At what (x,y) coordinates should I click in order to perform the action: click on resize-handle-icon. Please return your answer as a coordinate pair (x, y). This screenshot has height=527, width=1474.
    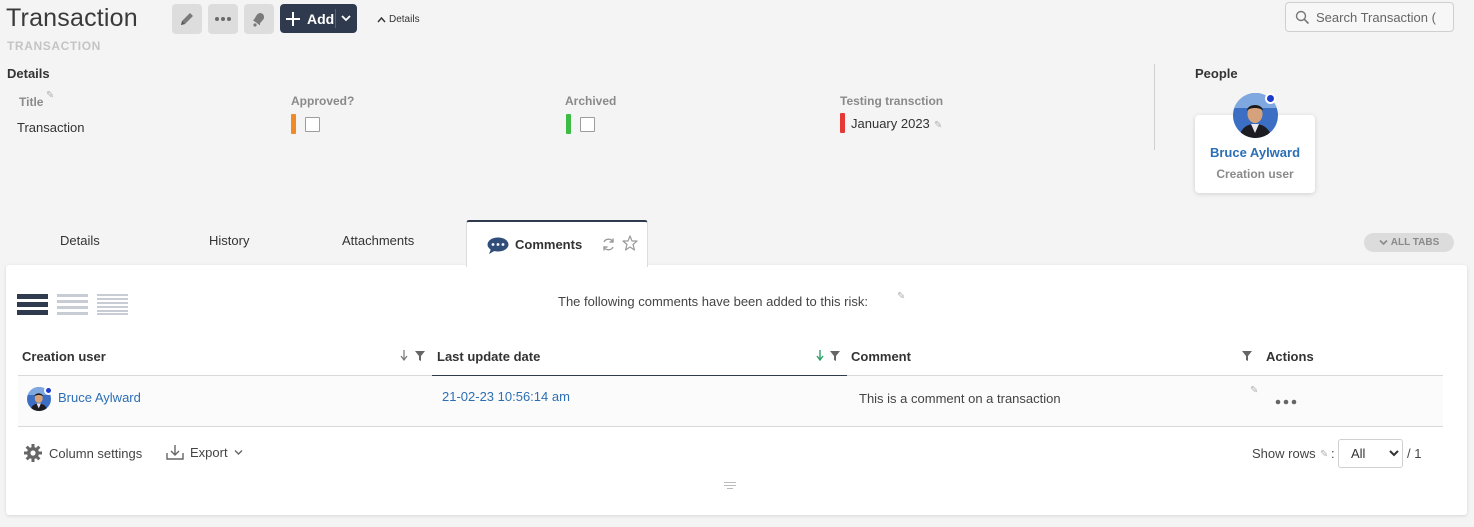
    Looking at the image, I should click on (730, 486).